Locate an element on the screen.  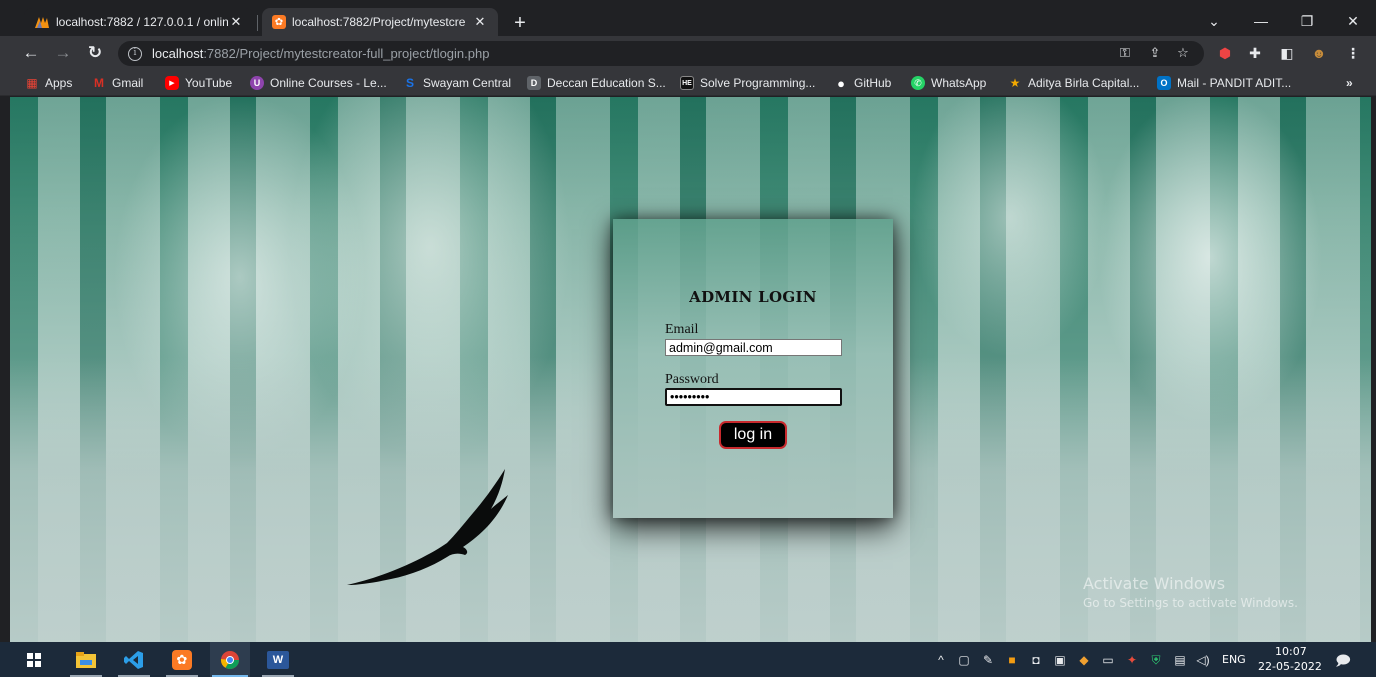
new-tab-button: + is located at coordinates (520, 23).